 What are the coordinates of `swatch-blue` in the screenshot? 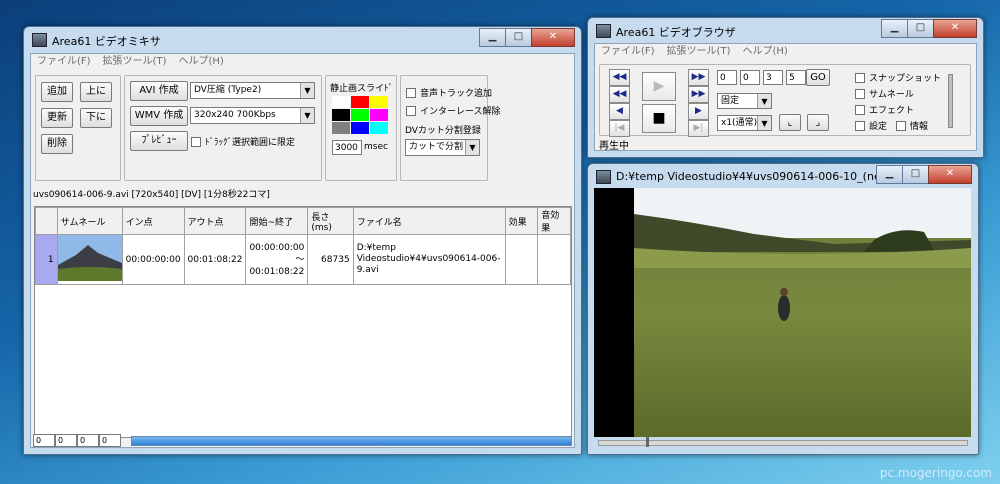 It's located at (360, 128).